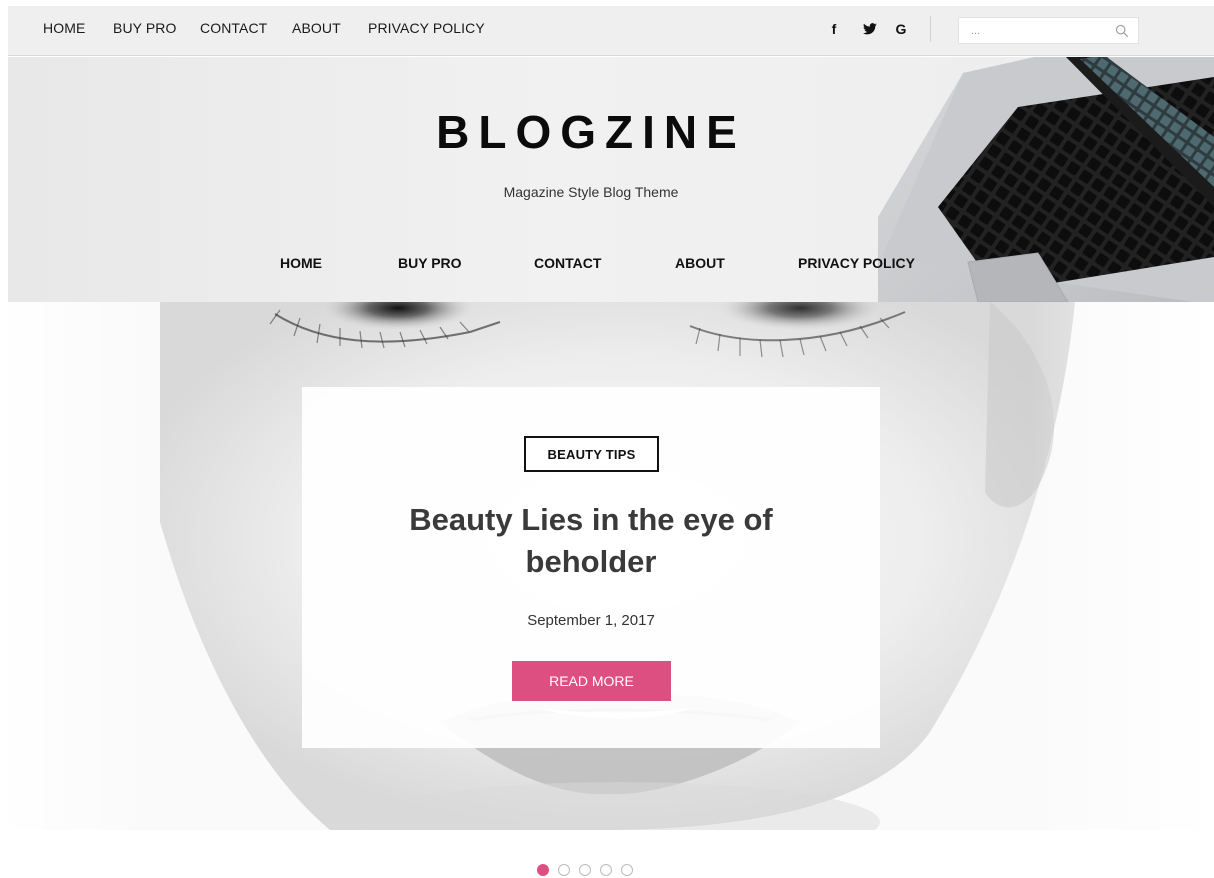  I want to click on slider-pagination, so click(585, 871).